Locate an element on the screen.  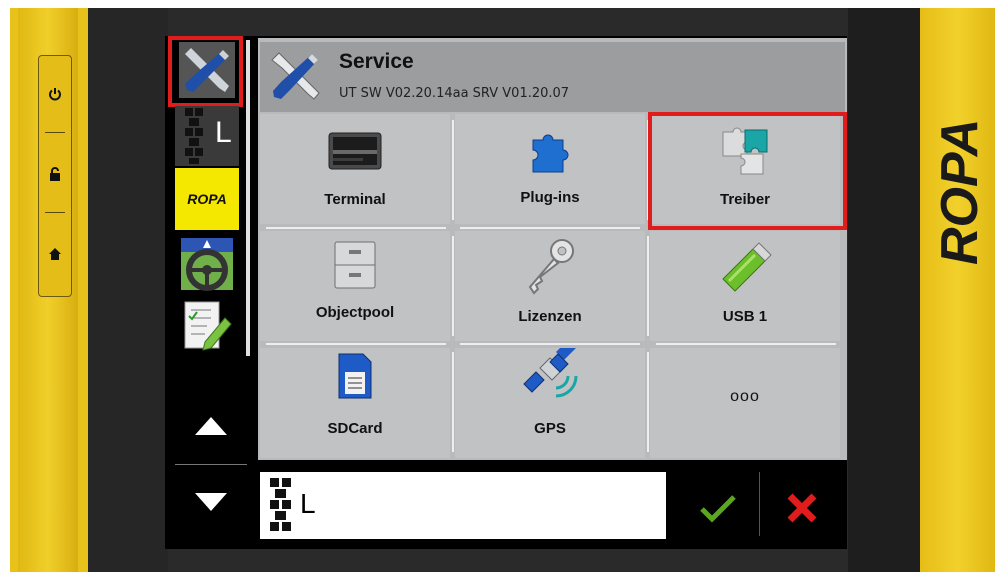
treiber-highlight-box is located at coordinates (747, 171).